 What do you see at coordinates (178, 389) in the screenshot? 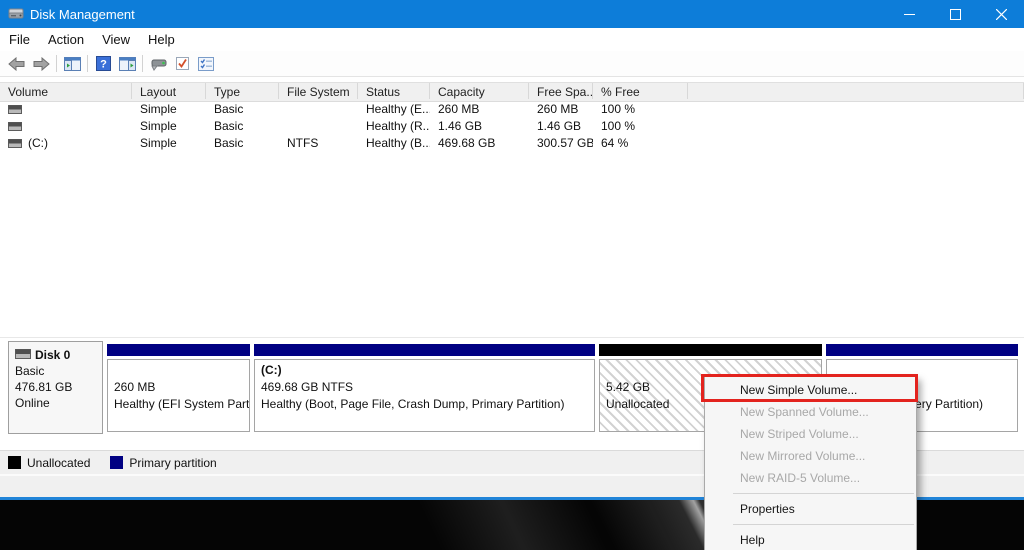
I see `partition-efi: 260 MB Healthy (EFI System Parti` at bounding box center [178, 389].